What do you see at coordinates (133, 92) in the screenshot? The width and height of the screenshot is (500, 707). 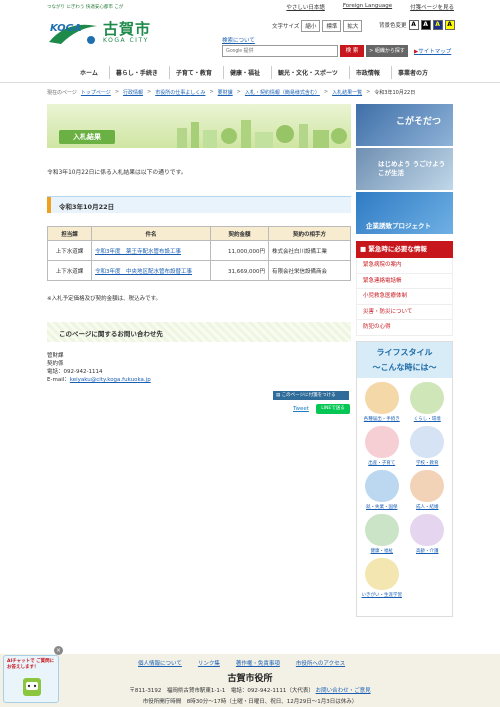 I see `breadcrumb-item: 行政情報` at bounding box center [133, 92].